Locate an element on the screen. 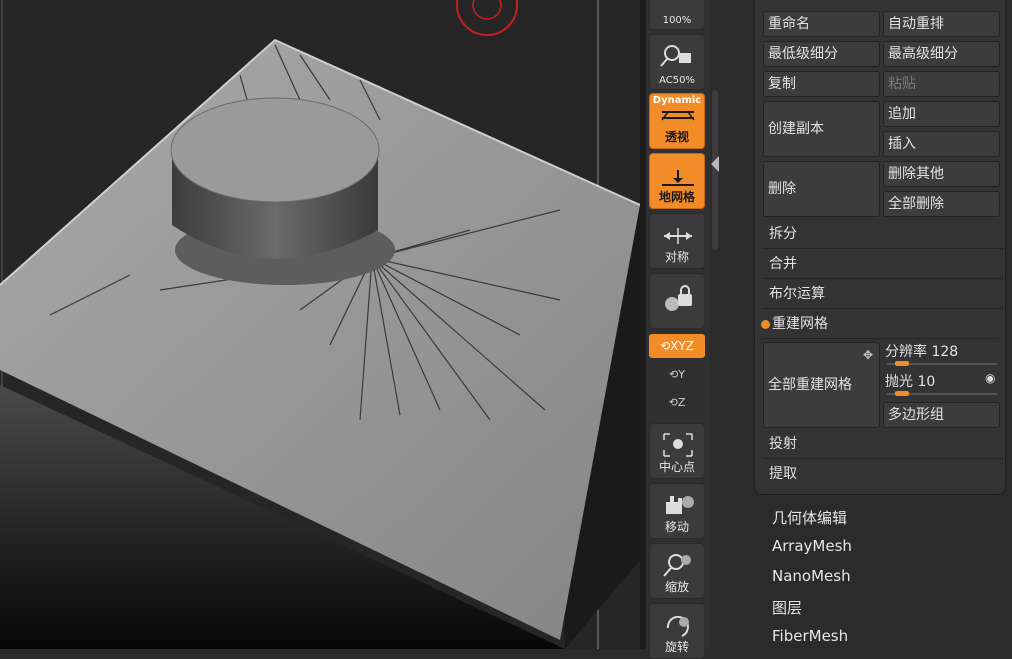  move-label: 移动 is located at coordinates (676, 527).